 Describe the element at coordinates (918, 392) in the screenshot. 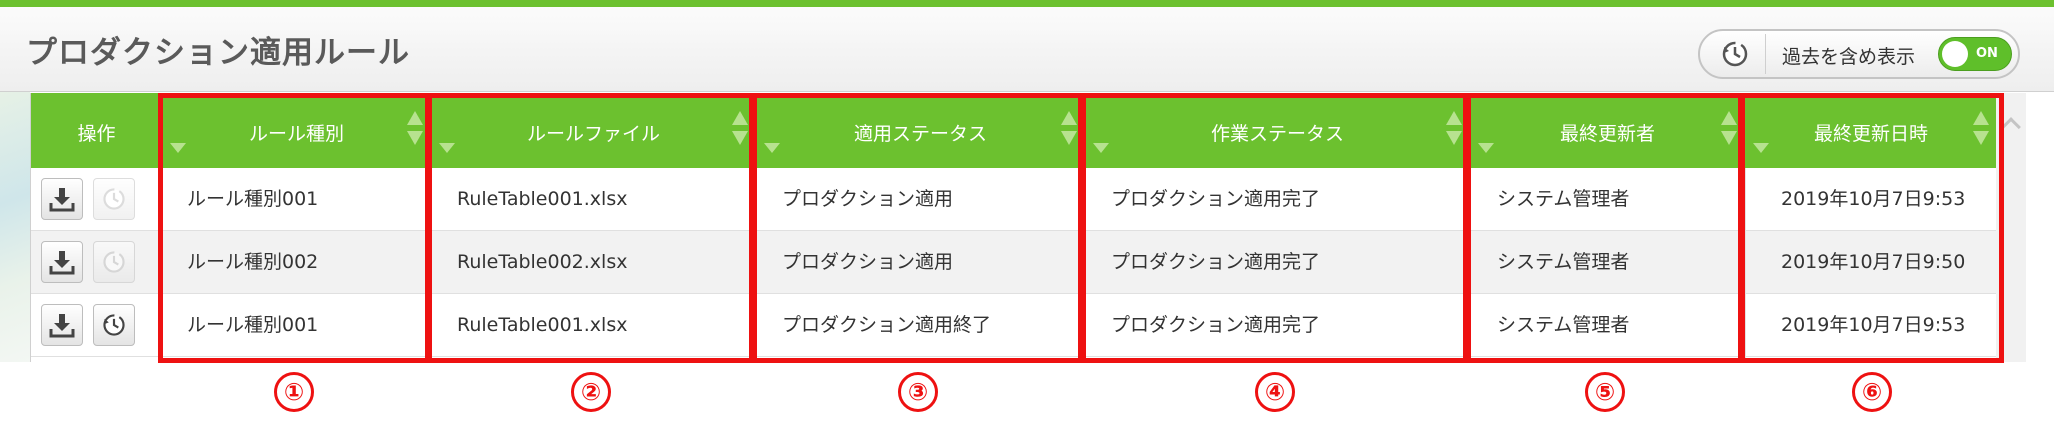

I see `annotation-number-3: ③` at that location.